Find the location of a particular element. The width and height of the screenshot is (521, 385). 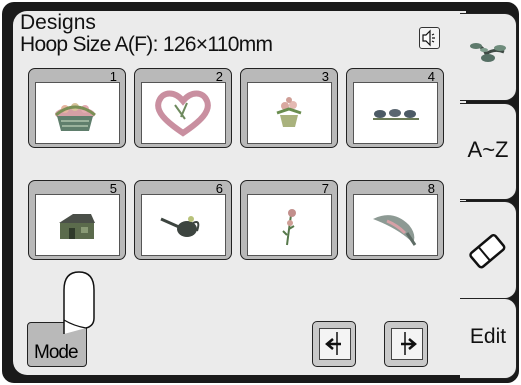

finger-pointer-icon is located at coordinates (79, 302).